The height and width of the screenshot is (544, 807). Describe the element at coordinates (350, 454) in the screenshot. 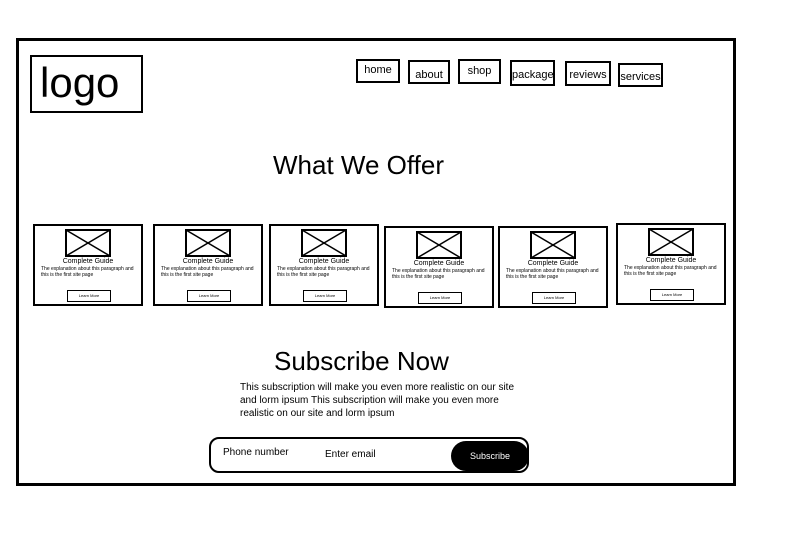

I see `email-field: Enter email` at that location.